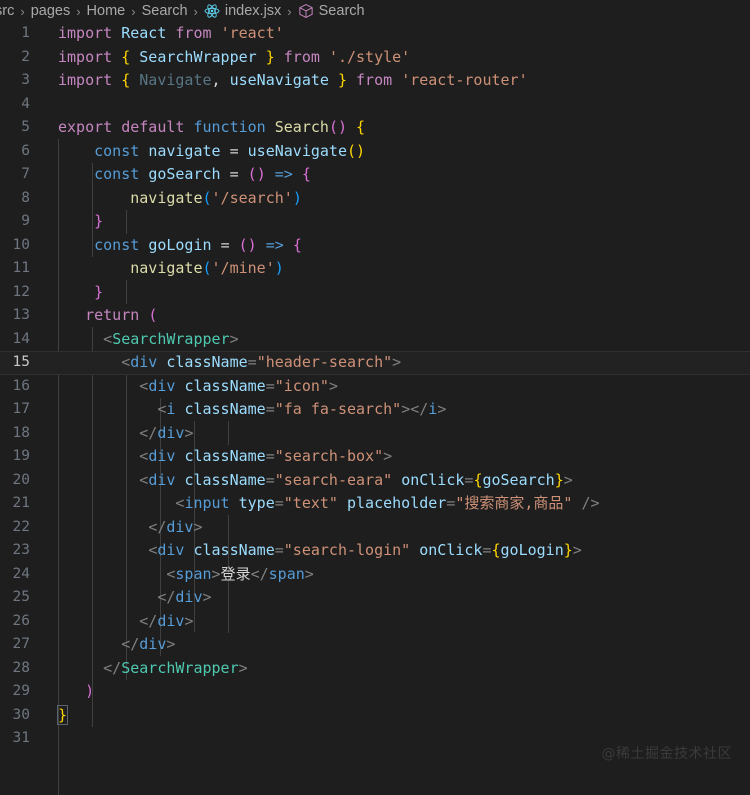  What do you see at coordinates (144, 33) in the screenshot?
I see `token-react: React` at bounding box center [144, 33].